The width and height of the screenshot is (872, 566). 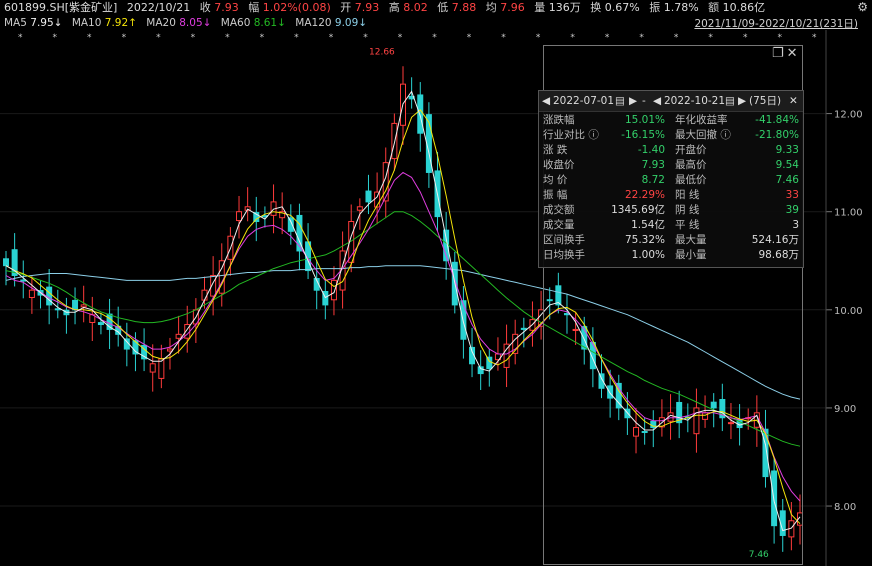 I want to click on stat-label: 阴 线, so click(x=687, y=210).